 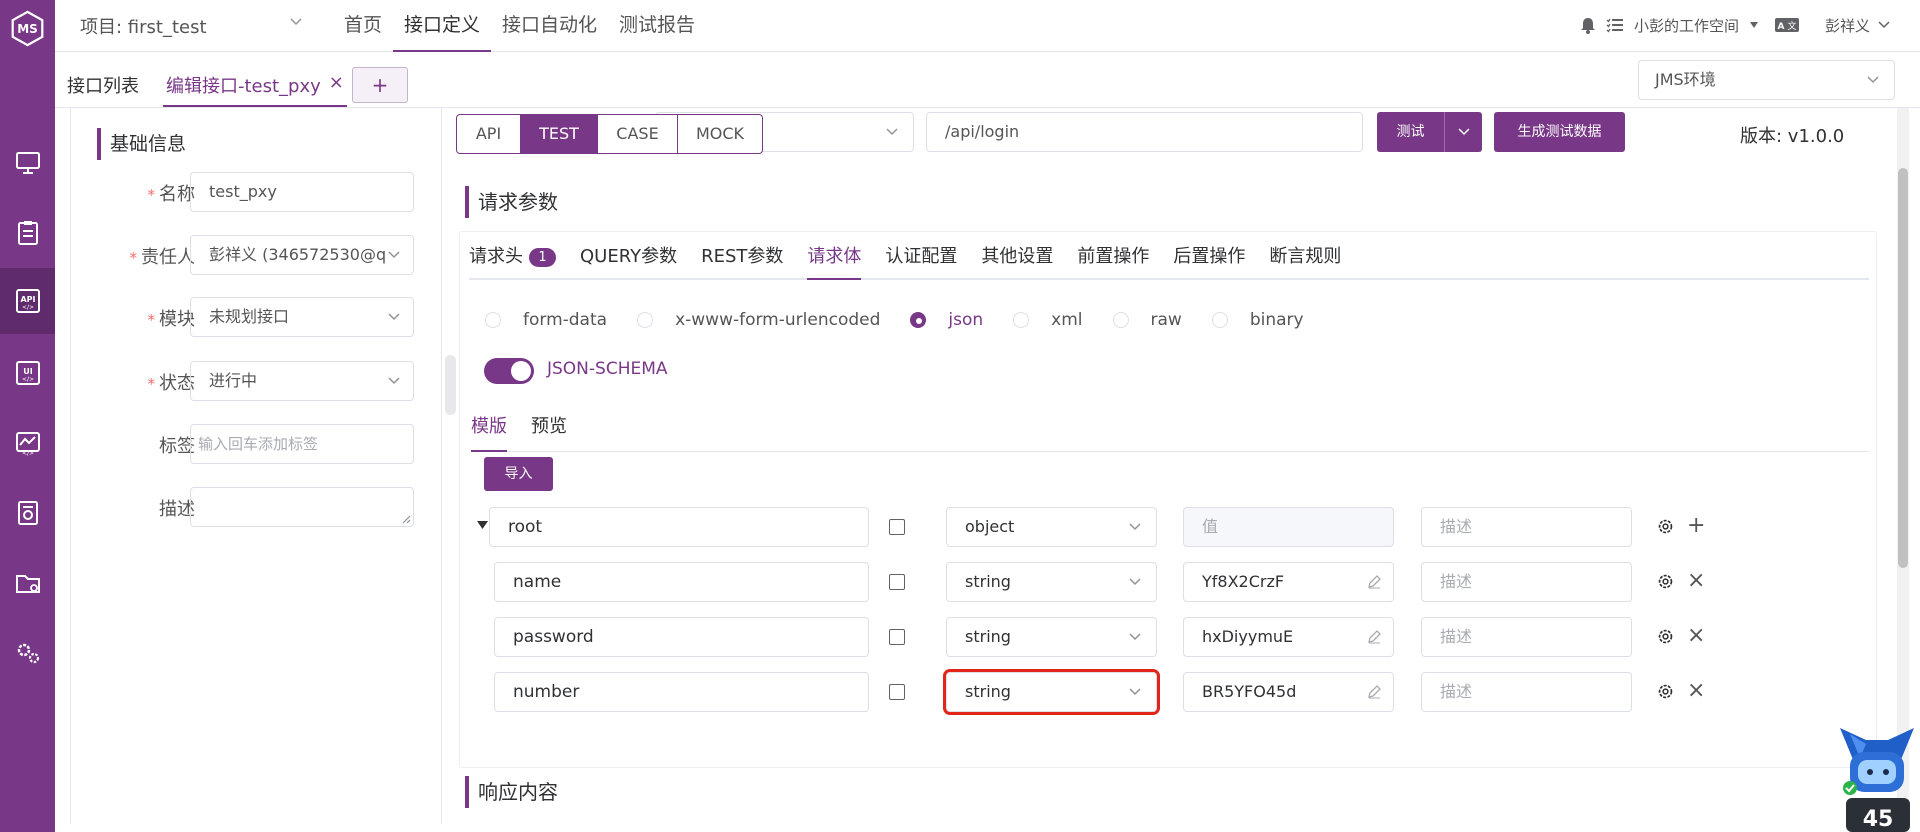 What do you see at coordinates (406, 519) in the screenshot?
I see `resize-handle-icon` at bounding box center [406, 519].